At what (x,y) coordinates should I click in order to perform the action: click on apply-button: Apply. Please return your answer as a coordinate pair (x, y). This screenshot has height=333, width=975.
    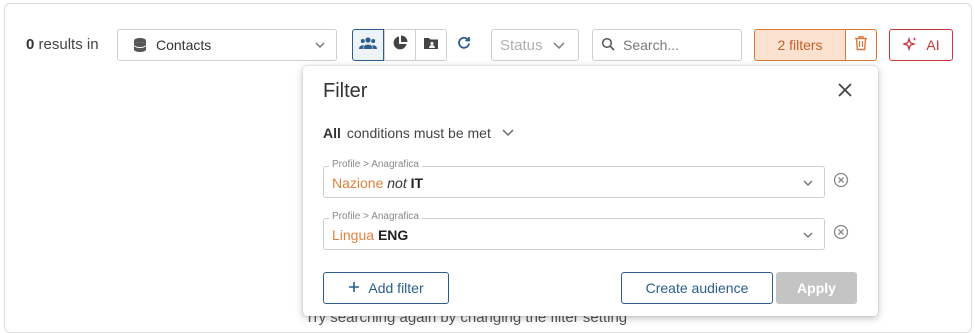
    Looking at the image, I should click on (816, 288).